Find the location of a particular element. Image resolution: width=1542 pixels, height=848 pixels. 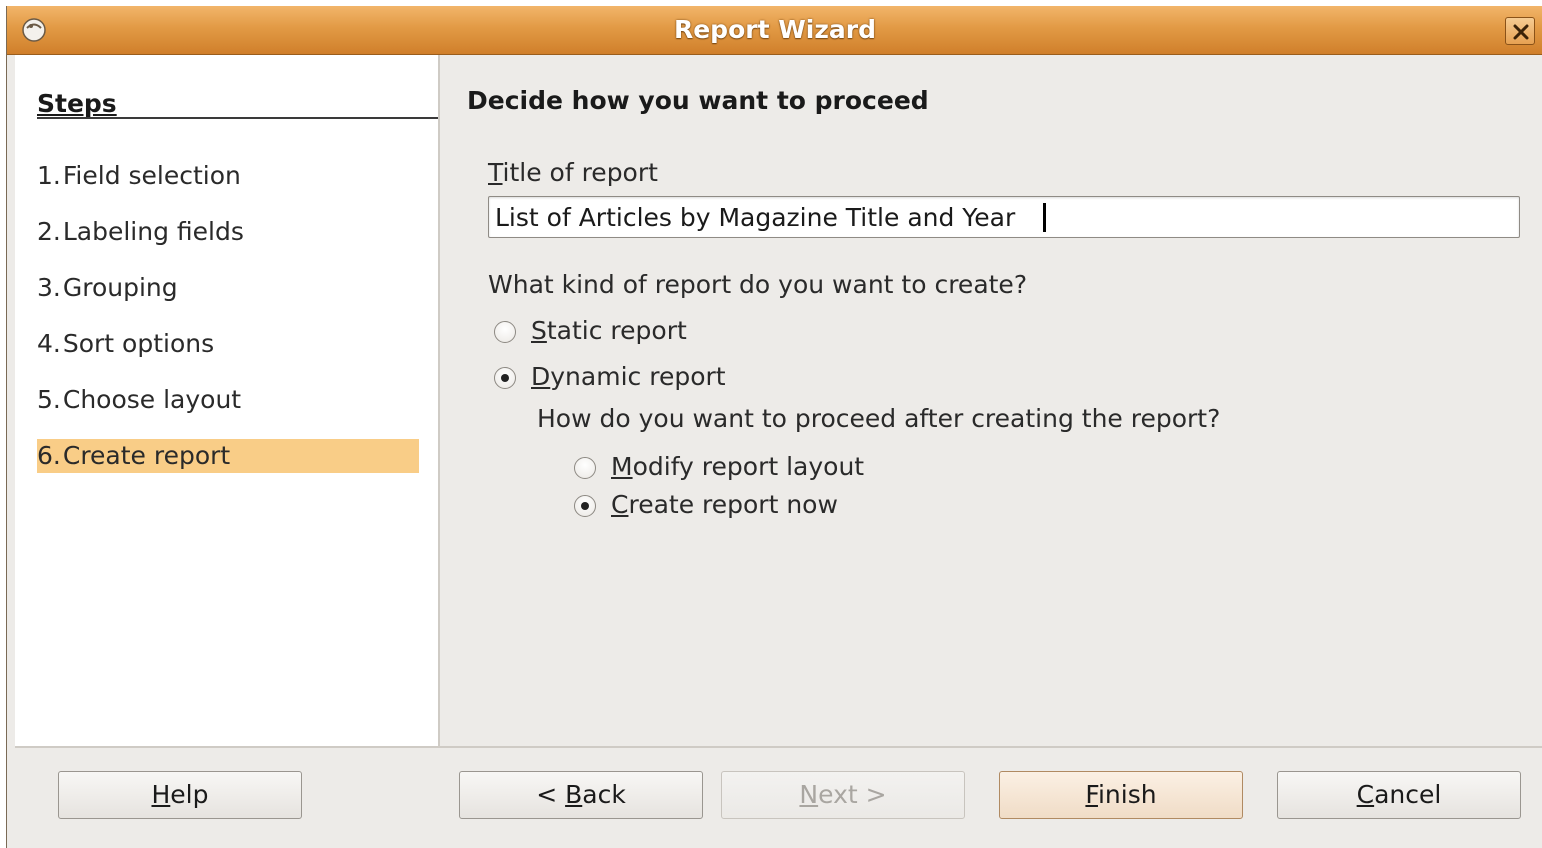

dynamic-report-radio is located at coordinates (505, 378).